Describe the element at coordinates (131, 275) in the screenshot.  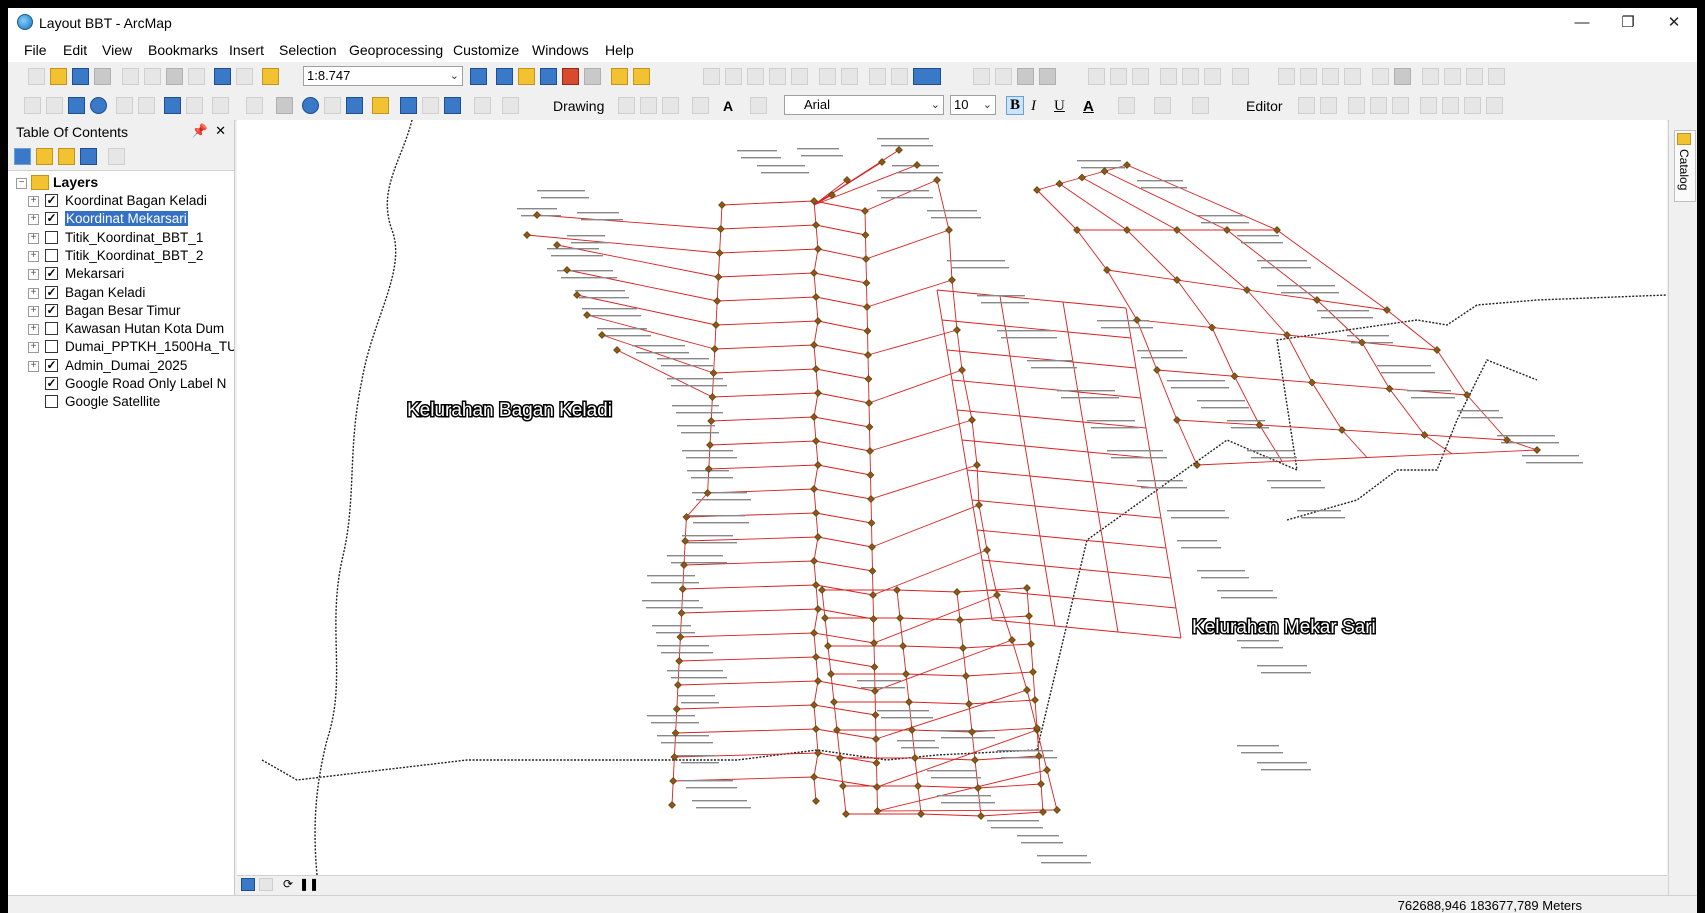
I see `layer-row: + ✓ Mekarsari` at that location.